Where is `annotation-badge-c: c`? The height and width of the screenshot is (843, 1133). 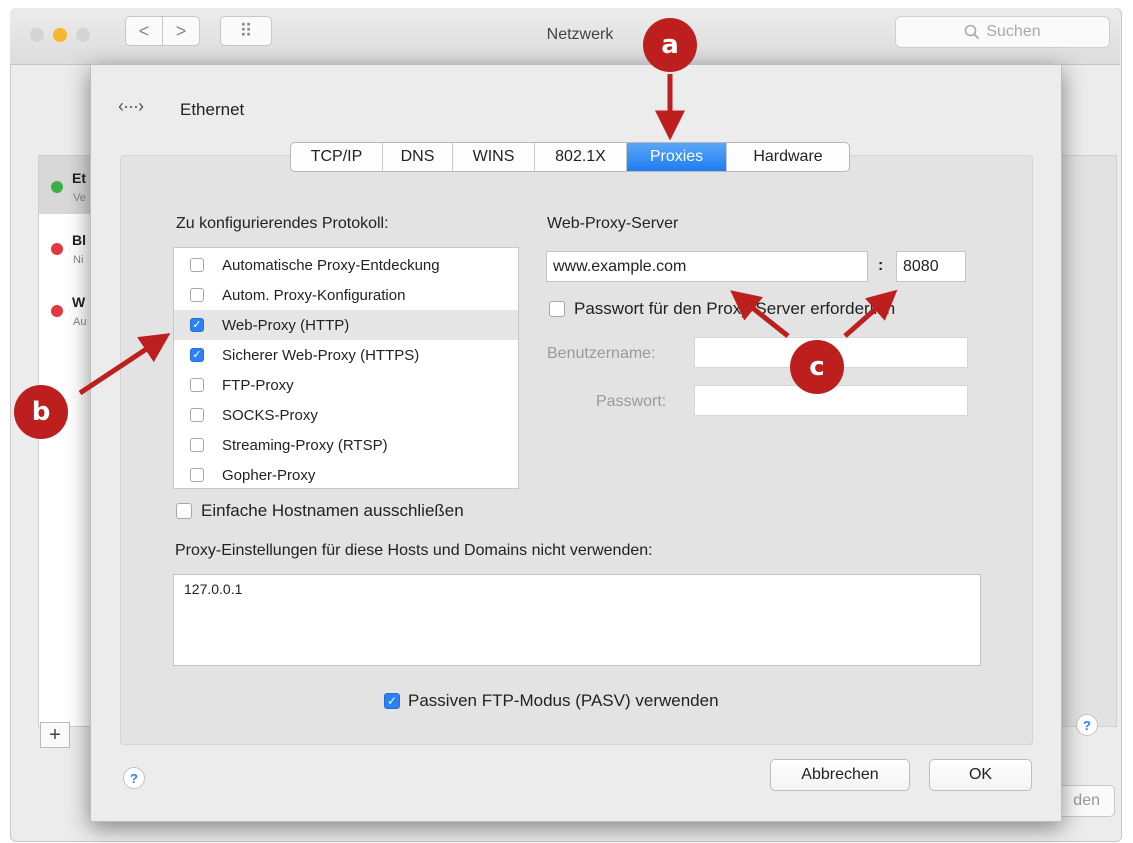
annotation-badge-c: c is located at coordinates (817, 367).